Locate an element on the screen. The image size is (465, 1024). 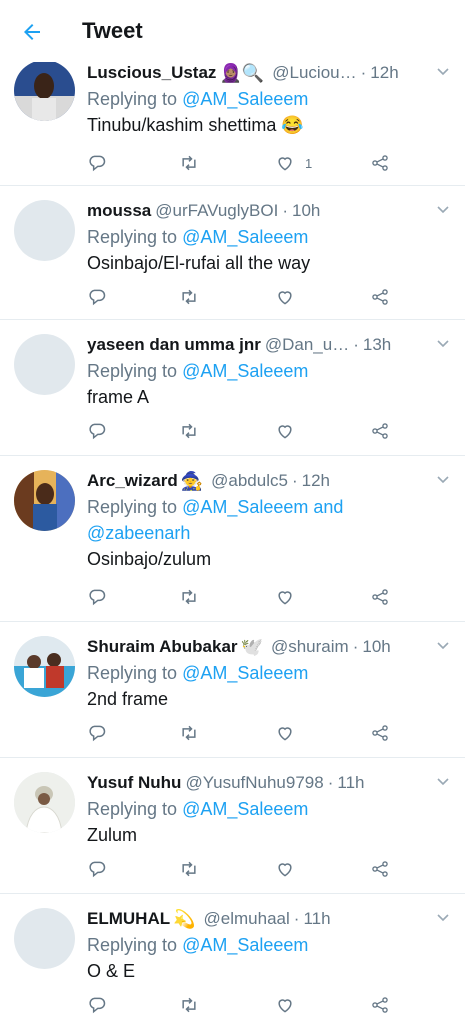
display-name: Luscious_Ustaz is located at coordinates (151, 73).